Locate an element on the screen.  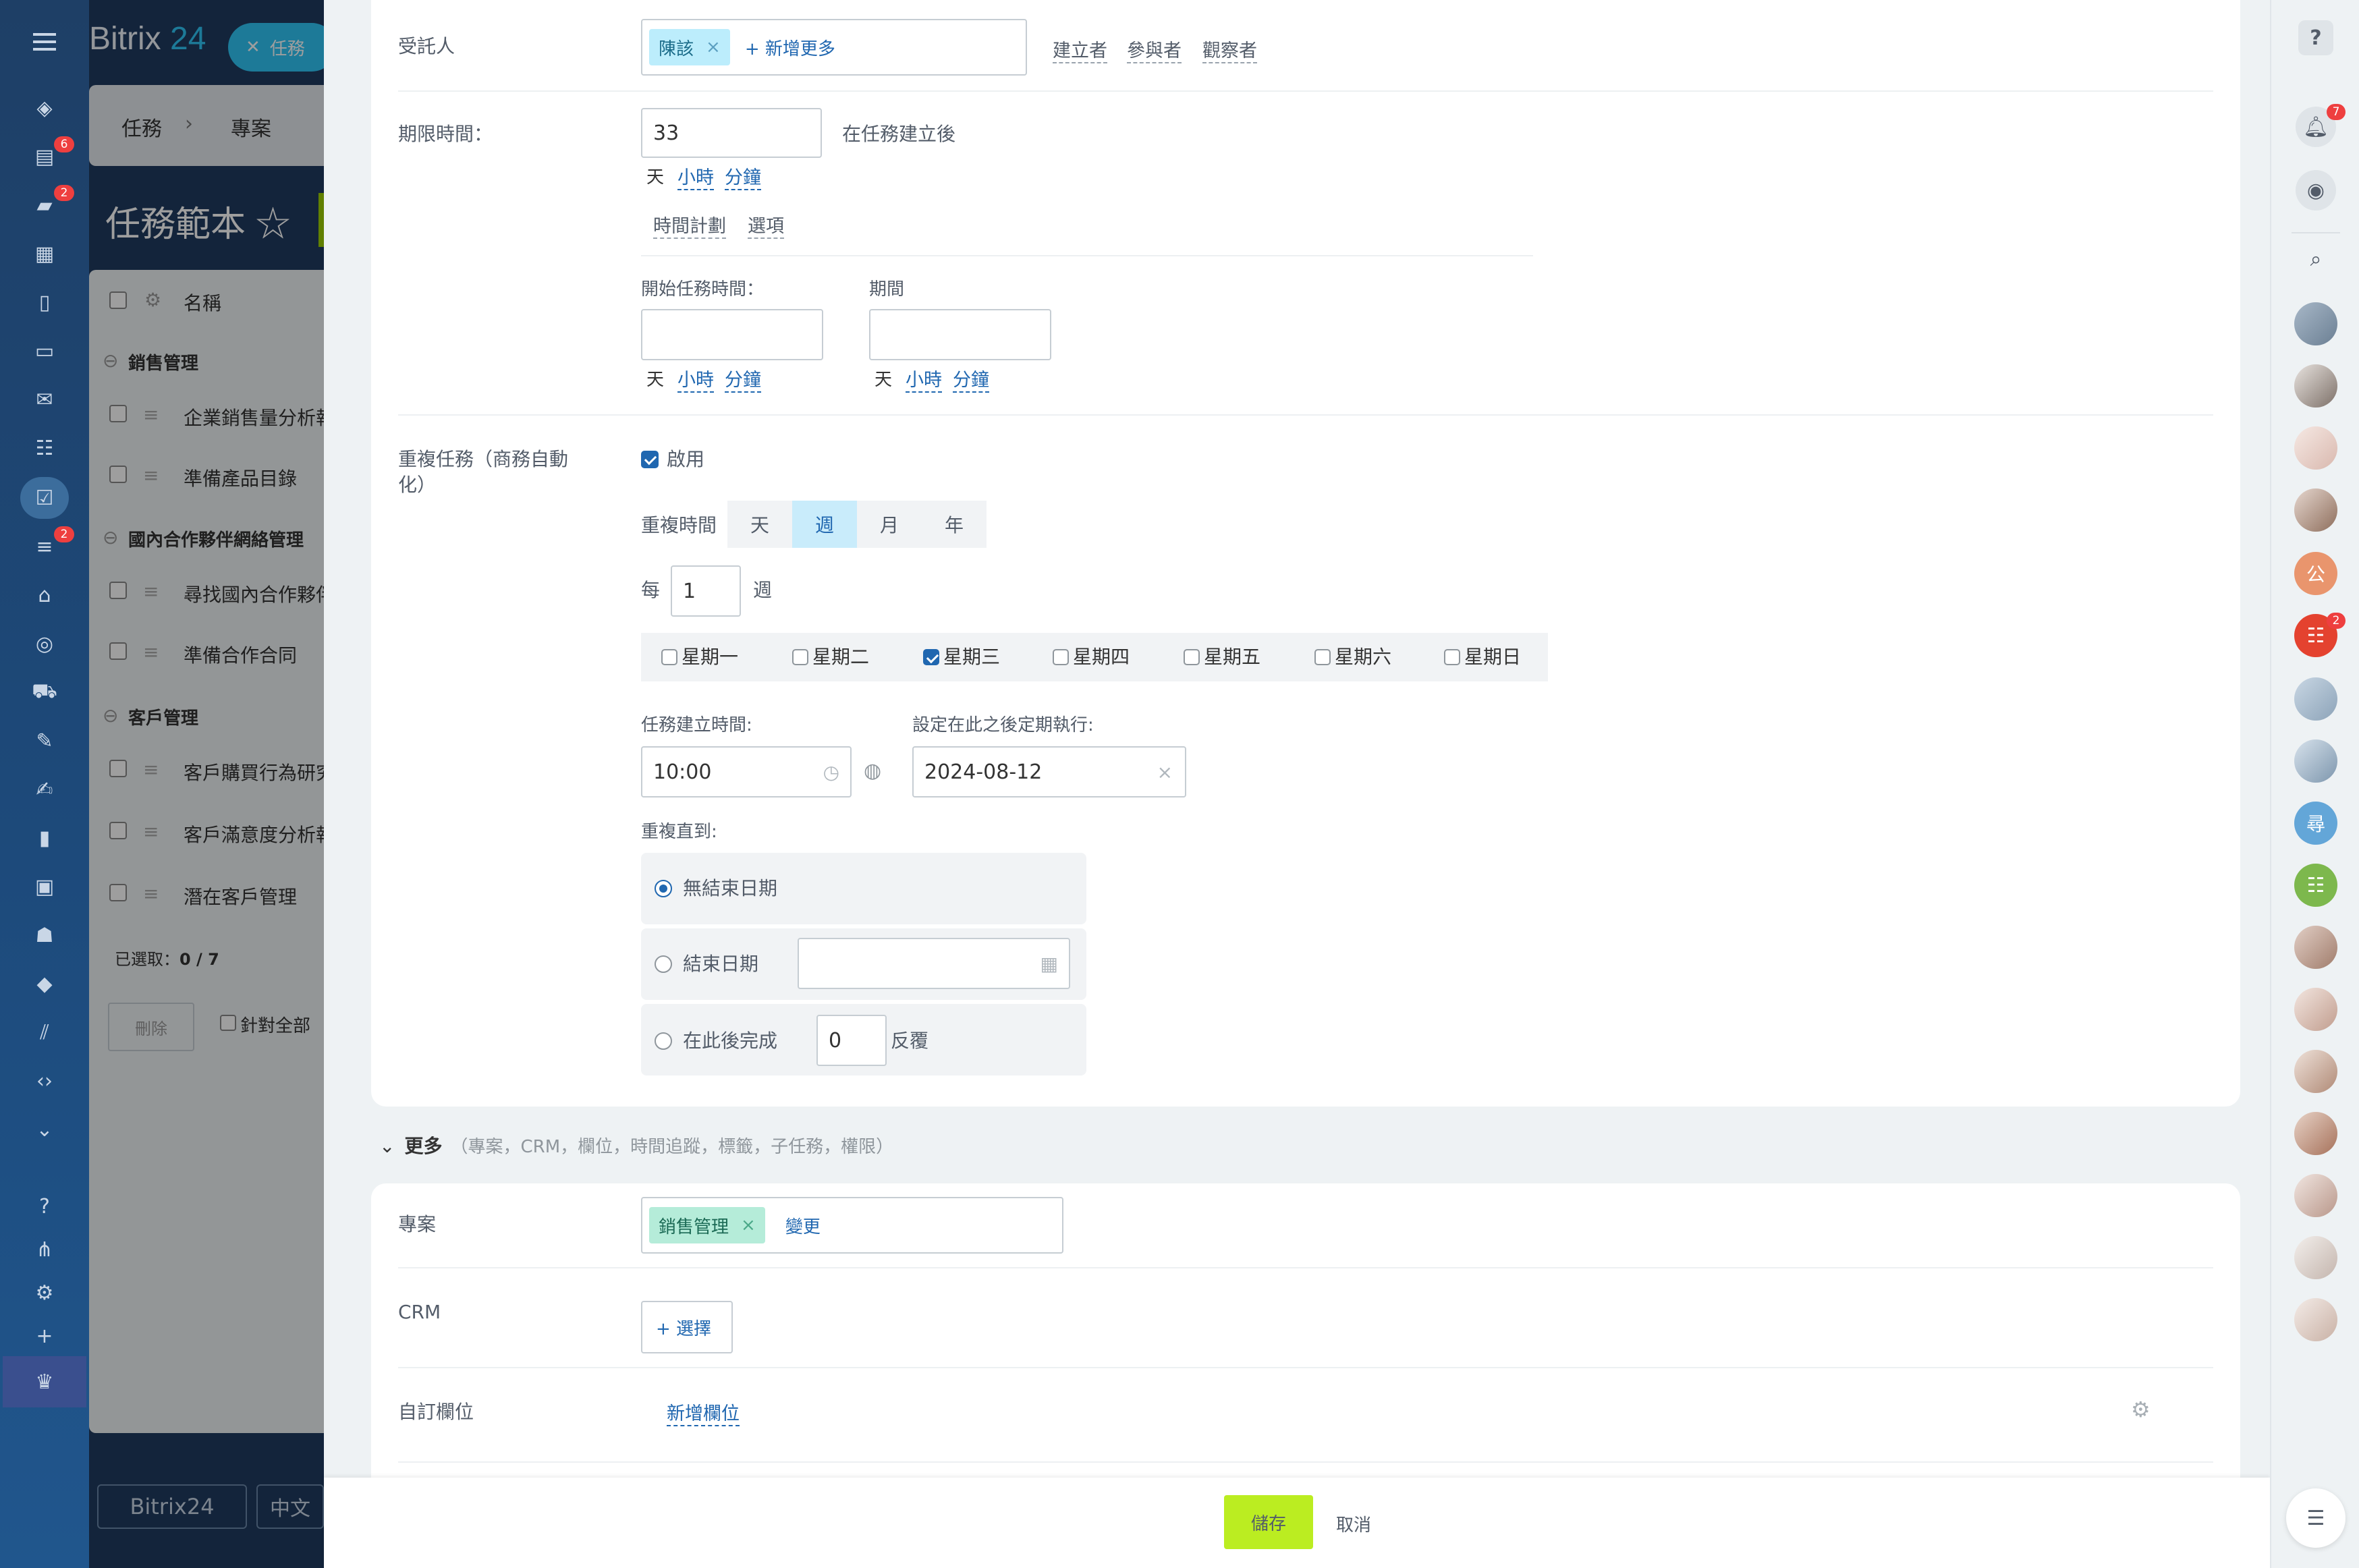
add-icon: + is located at coordinates (44, 1336).